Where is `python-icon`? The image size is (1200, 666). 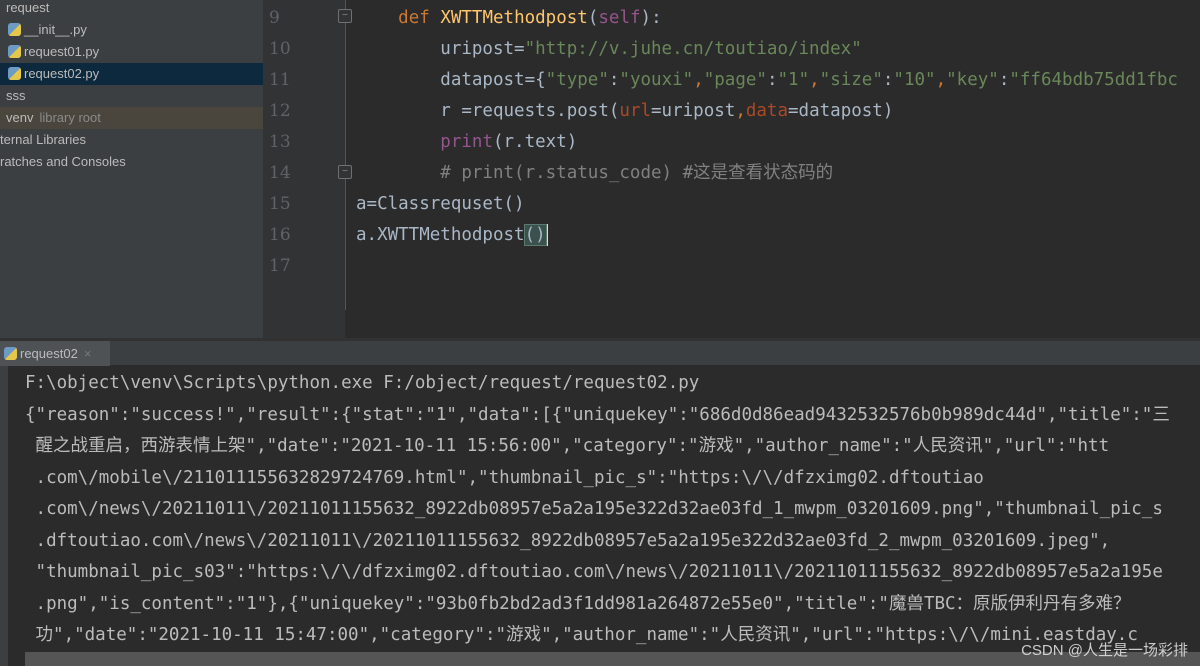
python-icon is located at coordinates (10, 353).